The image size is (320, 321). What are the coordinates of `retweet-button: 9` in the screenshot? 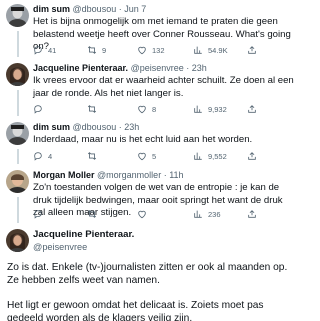 It's located at (112, 50).